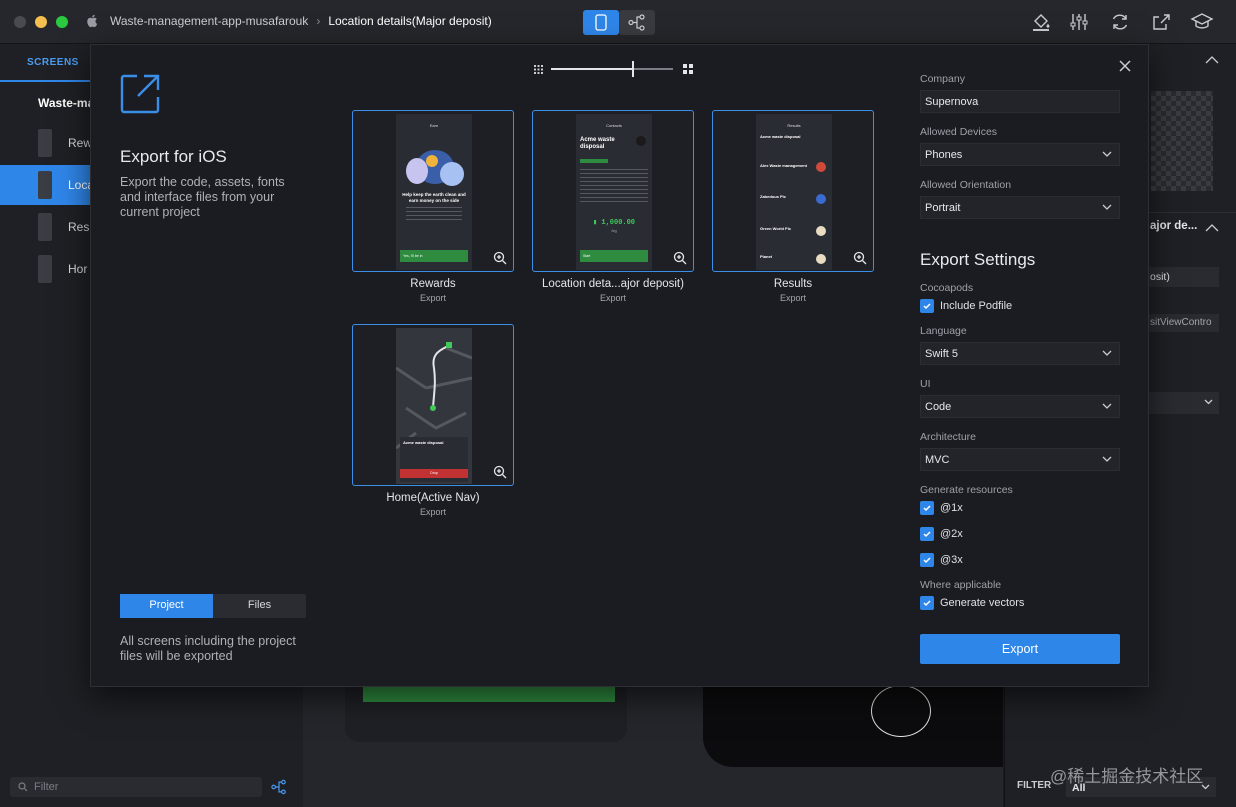 This screenshot has height=807, width=1236. I want to click on inspector-field: osit), so click(1184, 277).